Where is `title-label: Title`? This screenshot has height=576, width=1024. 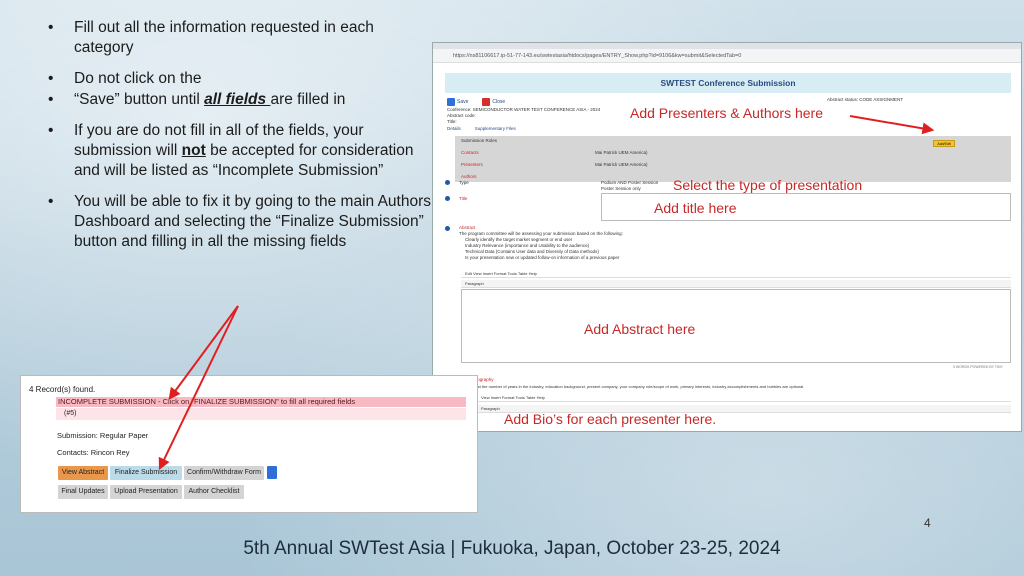
title-label: Title is located at coordinates (463, 198).